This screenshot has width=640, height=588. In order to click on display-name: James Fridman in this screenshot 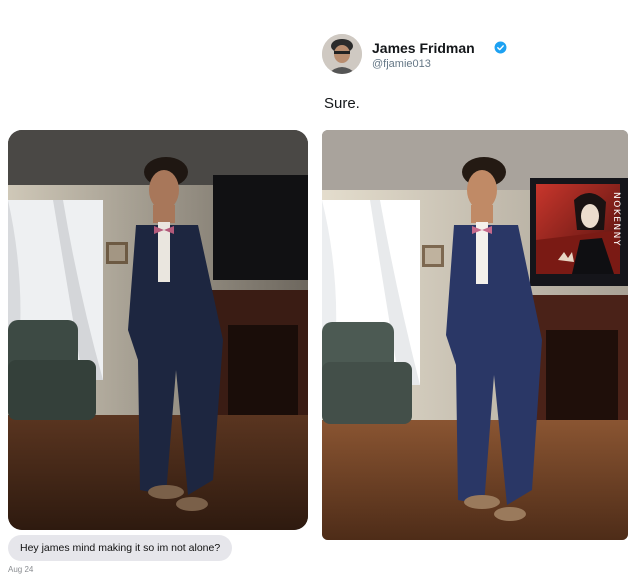, I will do `click(423, 48)`.